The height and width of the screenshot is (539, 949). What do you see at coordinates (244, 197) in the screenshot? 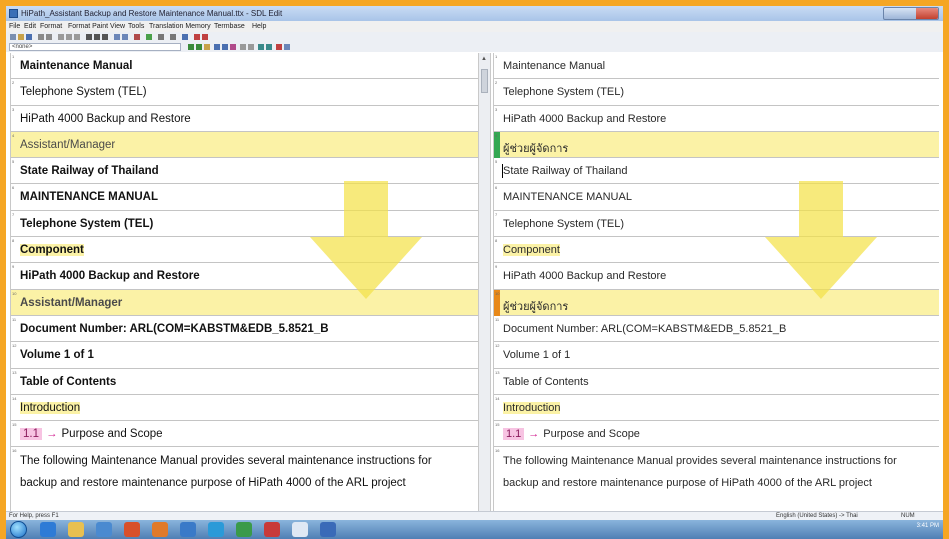
I see `source-segment: 6 MAINTENANCE MANUAL` at bounding box center [244, 197].